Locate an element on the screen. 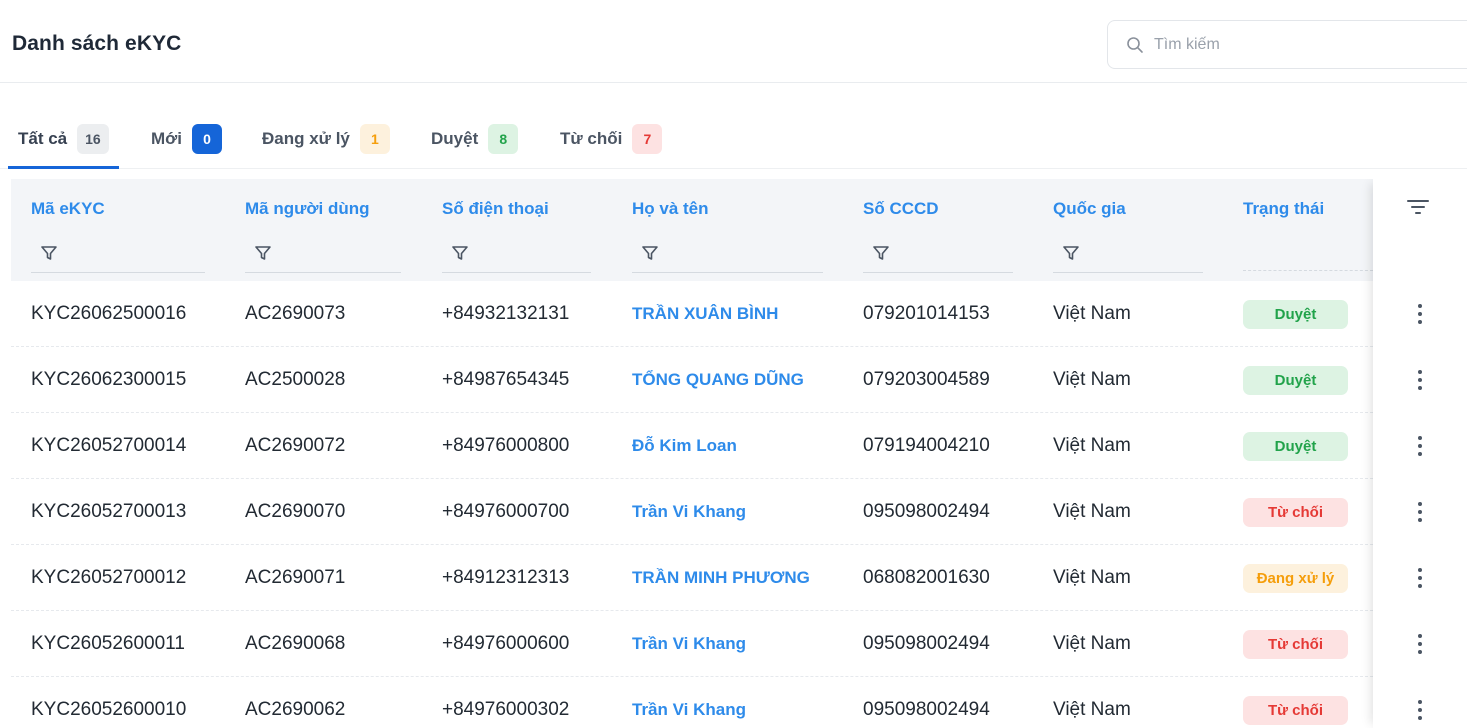  column-settings-icon is located at coordinates (1418, 207).